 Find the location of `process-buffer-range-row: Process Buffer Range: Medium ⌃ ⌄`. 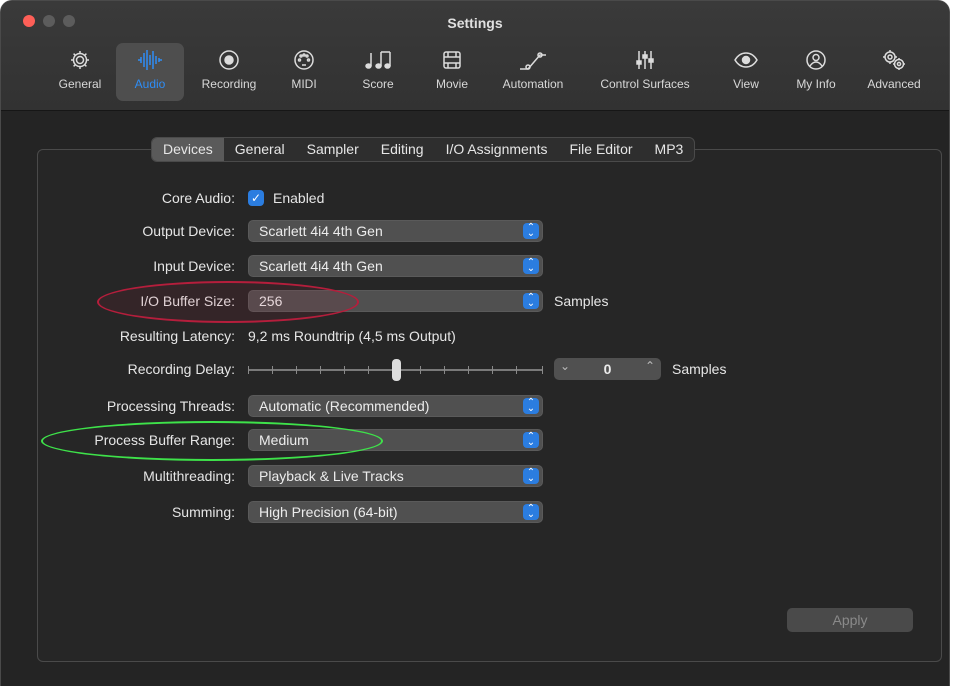

process-buffer-range-row: Process Buffer Range: Medium ⌃ ⌄ is located at coordinates (475, 441).